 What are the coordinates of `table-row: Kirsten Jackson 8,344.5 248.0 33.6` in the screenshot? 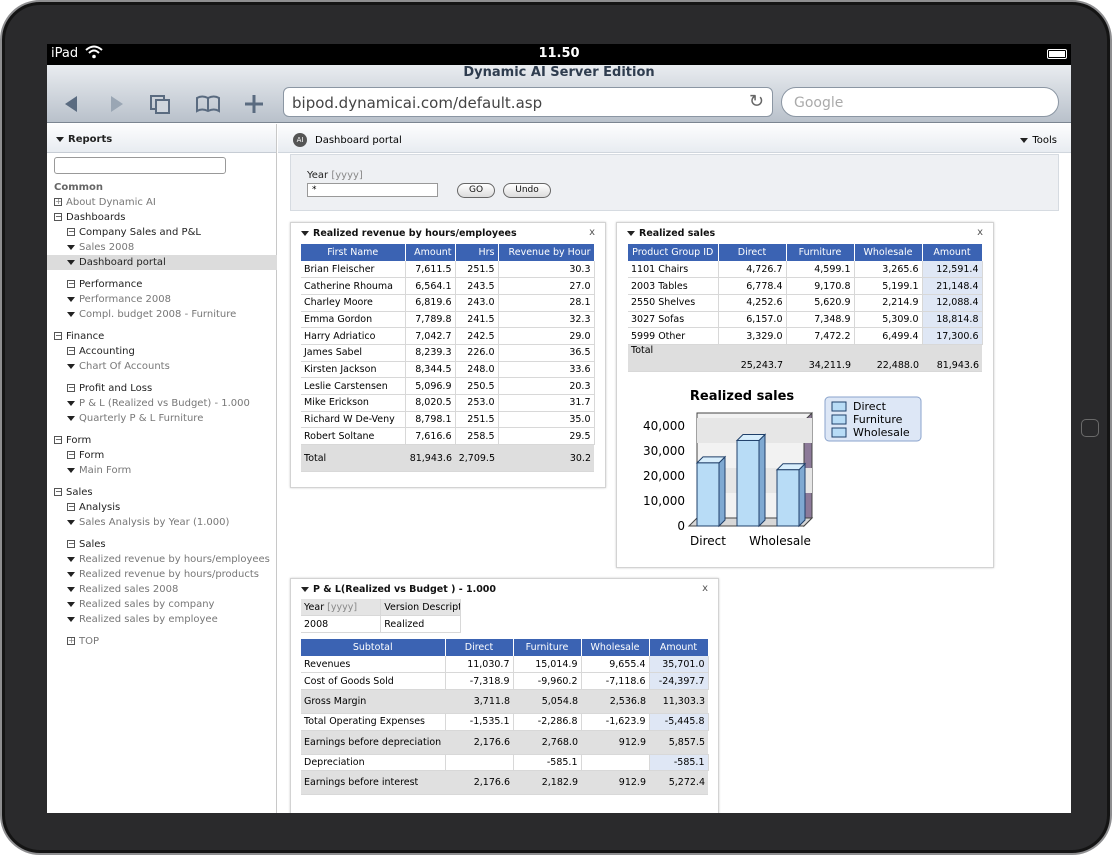 It's located at (448, 370).